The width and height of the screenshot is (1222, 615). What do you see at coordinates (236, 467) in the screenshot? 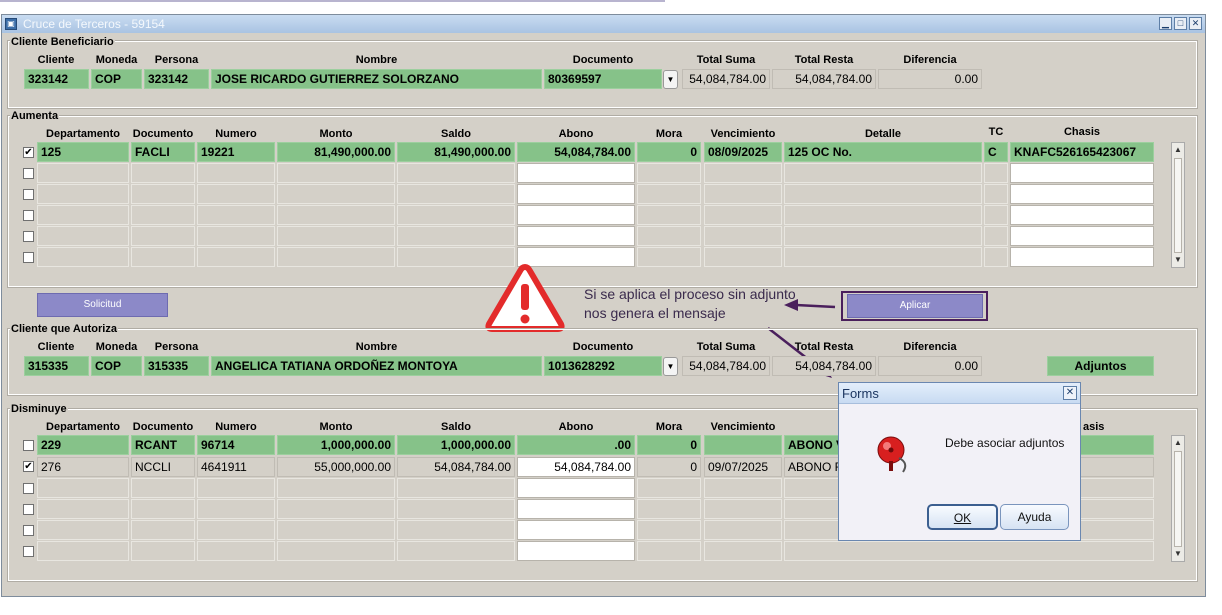
I see `disminuye-row2-numero: 4641911` at bounding box center [236, 467].